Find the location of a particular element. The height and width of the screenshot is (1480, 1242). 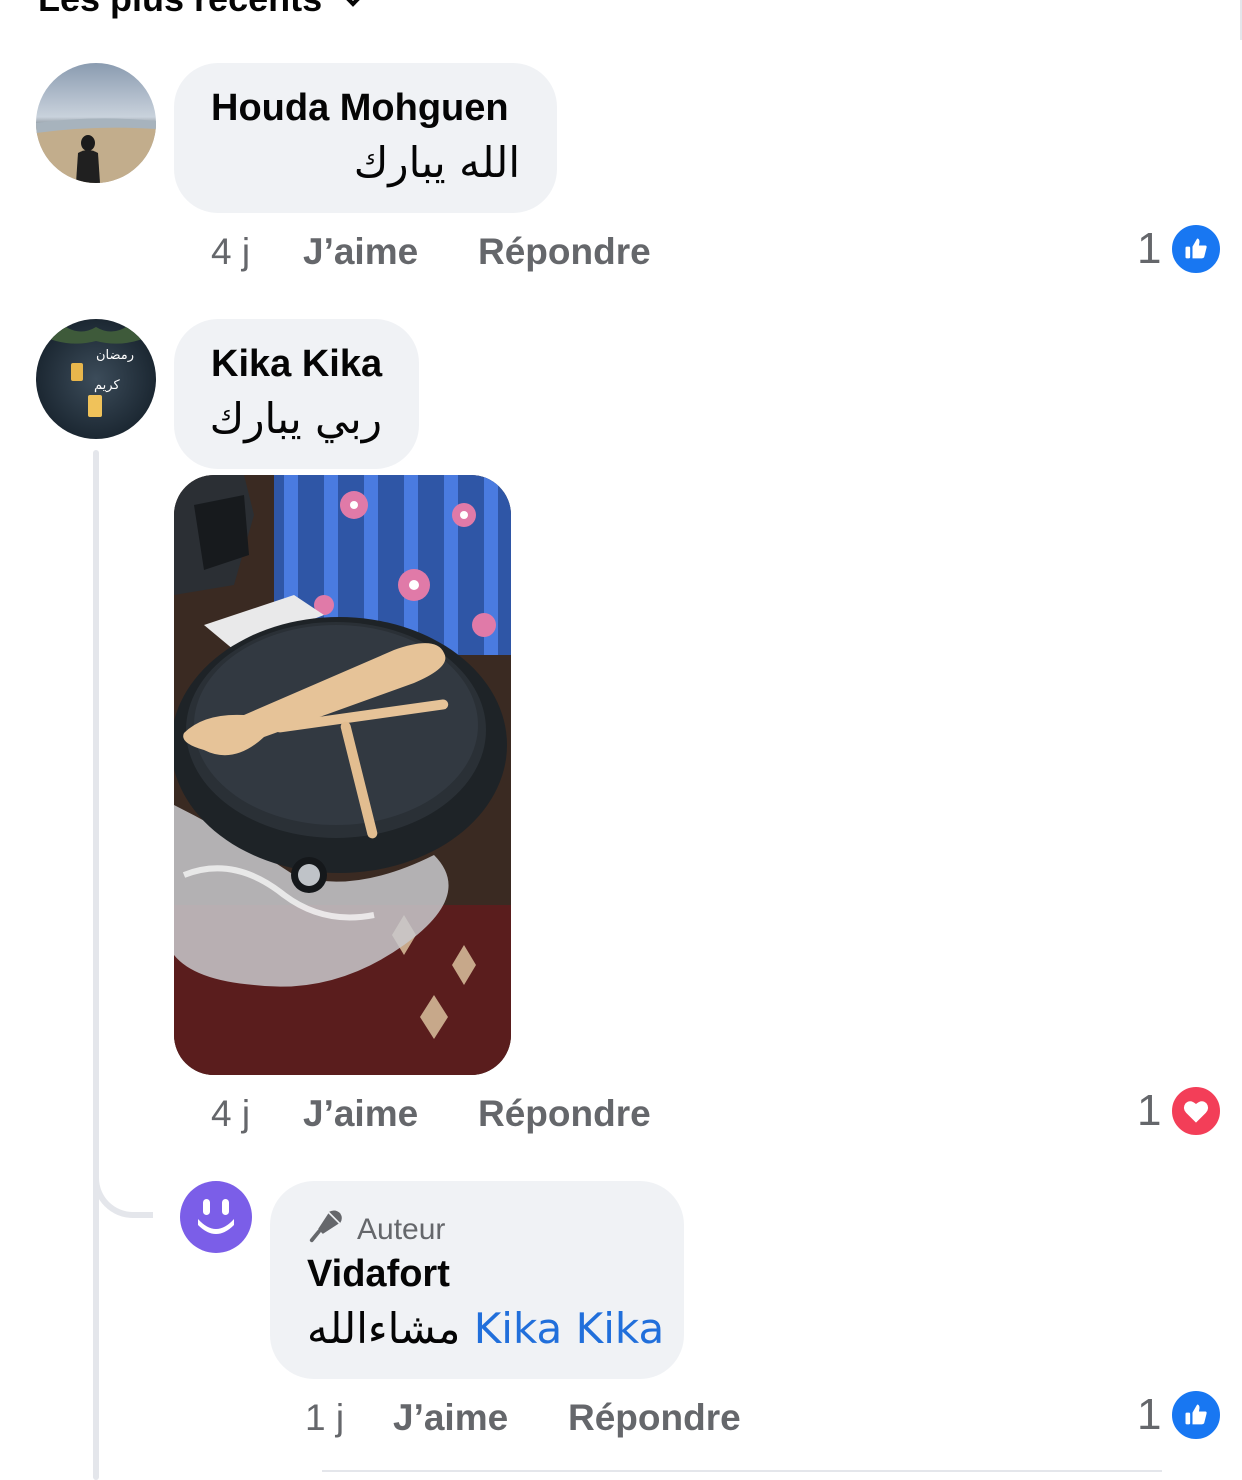

comment-text: ربي يبارك is located at coordinates (295, 418).